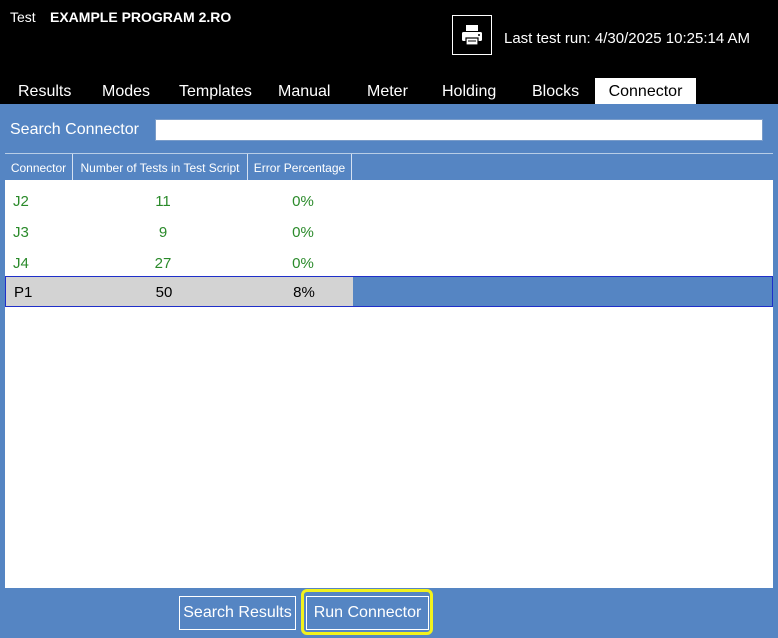 Image resolution: width=778 pixels, height=638 pixels. I want to click on run-connector-button: Run Connector, so click(367, 613).